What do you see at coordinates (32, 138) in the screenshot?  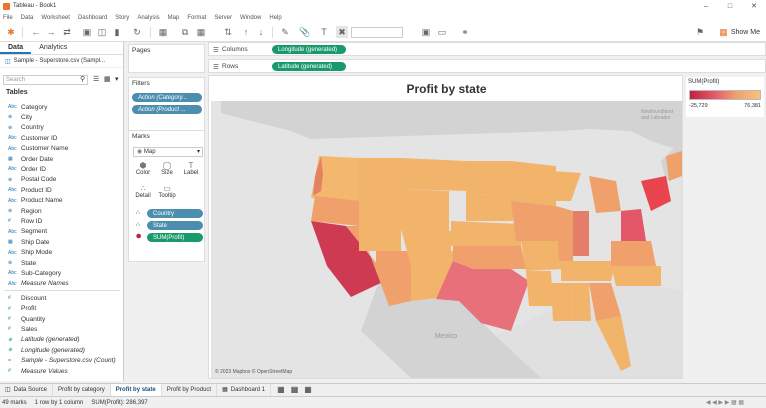 I see `dimension-field: Abc Customer ID` at bounding box center [32, 138].